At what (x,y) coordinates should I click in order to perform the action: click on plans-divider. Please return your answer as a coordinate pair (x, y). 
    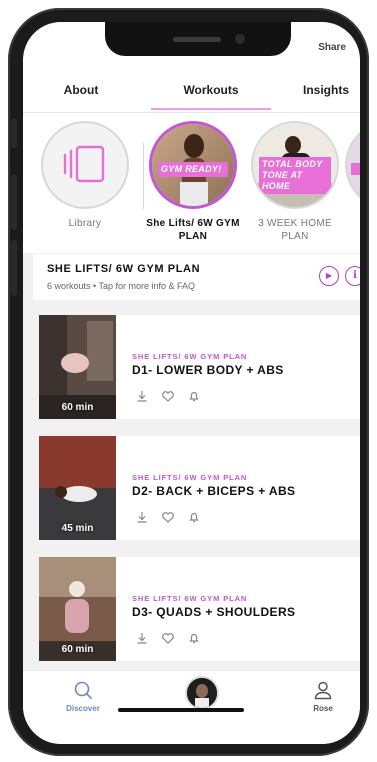
    Looking at the image, I should click on (143, 176).